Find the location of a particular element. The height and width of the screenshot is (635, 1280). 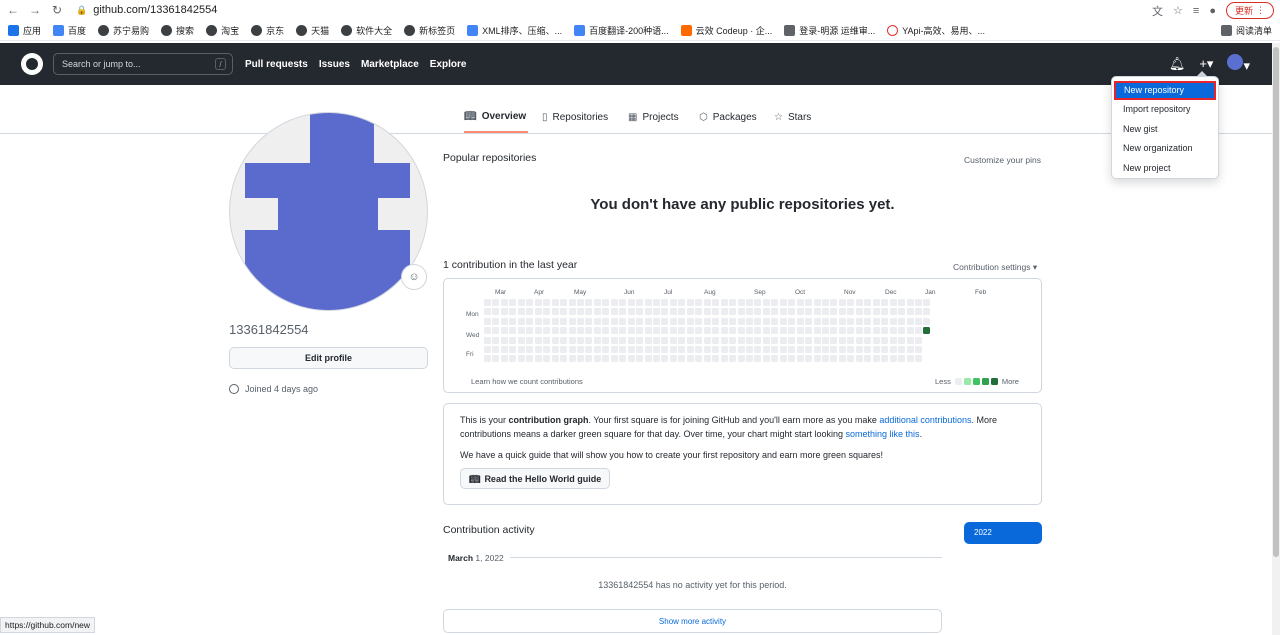

year-2022-button: 2022 is located at coordinates (1003, 533).